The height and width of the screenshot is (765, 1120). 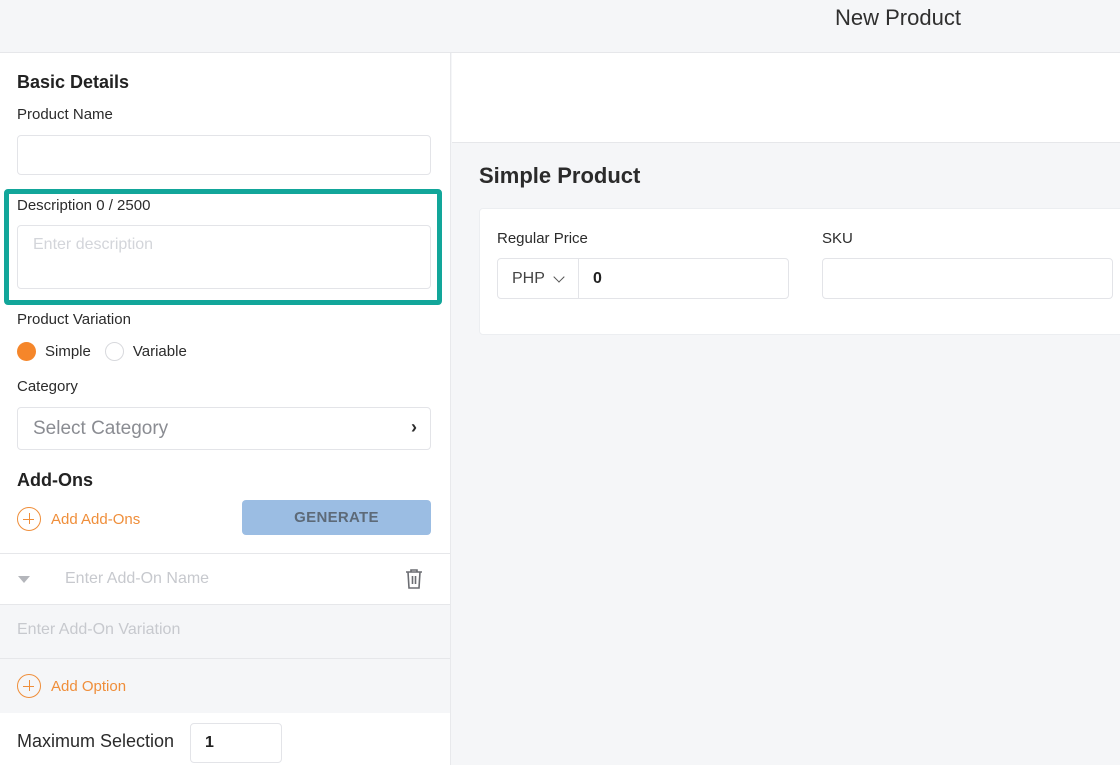 What do you see at coordinates (560, 26) in the screenshot?
I see `top-bar: New Product` at bounding box center [560, 26].